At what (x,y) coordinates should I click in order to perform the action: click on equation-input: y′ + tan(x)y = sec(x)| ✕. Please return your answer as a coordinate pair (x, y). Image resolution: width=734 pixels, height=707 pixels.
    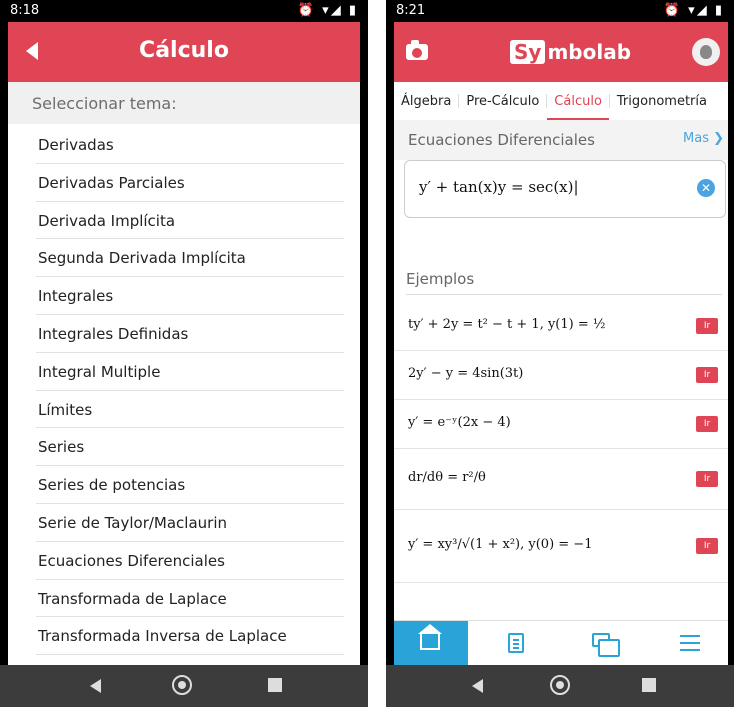
    Looking at the image, I should click on (565, 189).